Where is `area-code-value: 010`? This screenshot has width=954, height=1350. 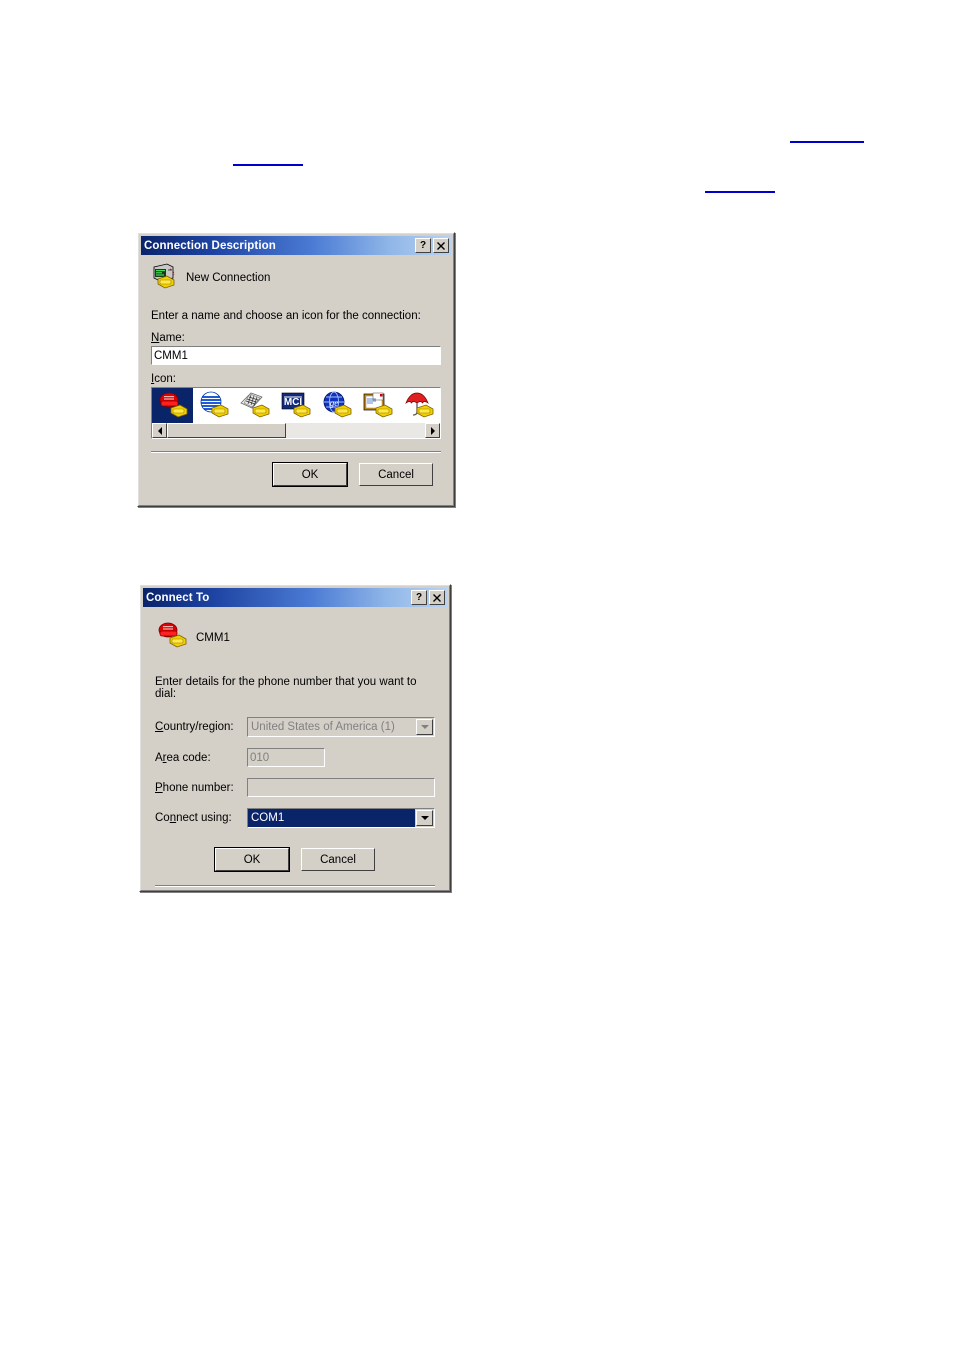
area-code-value: 010 is located at coordinates (260, 757).